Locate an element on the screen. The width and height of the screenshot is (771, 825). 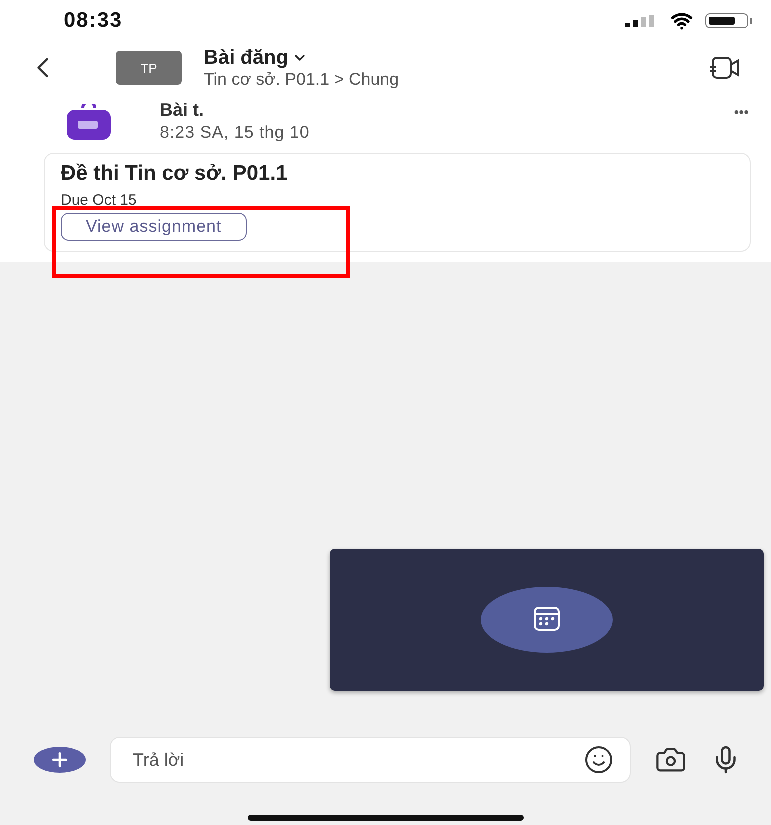
team-avatar: TP is located at coordinates (149, 68).